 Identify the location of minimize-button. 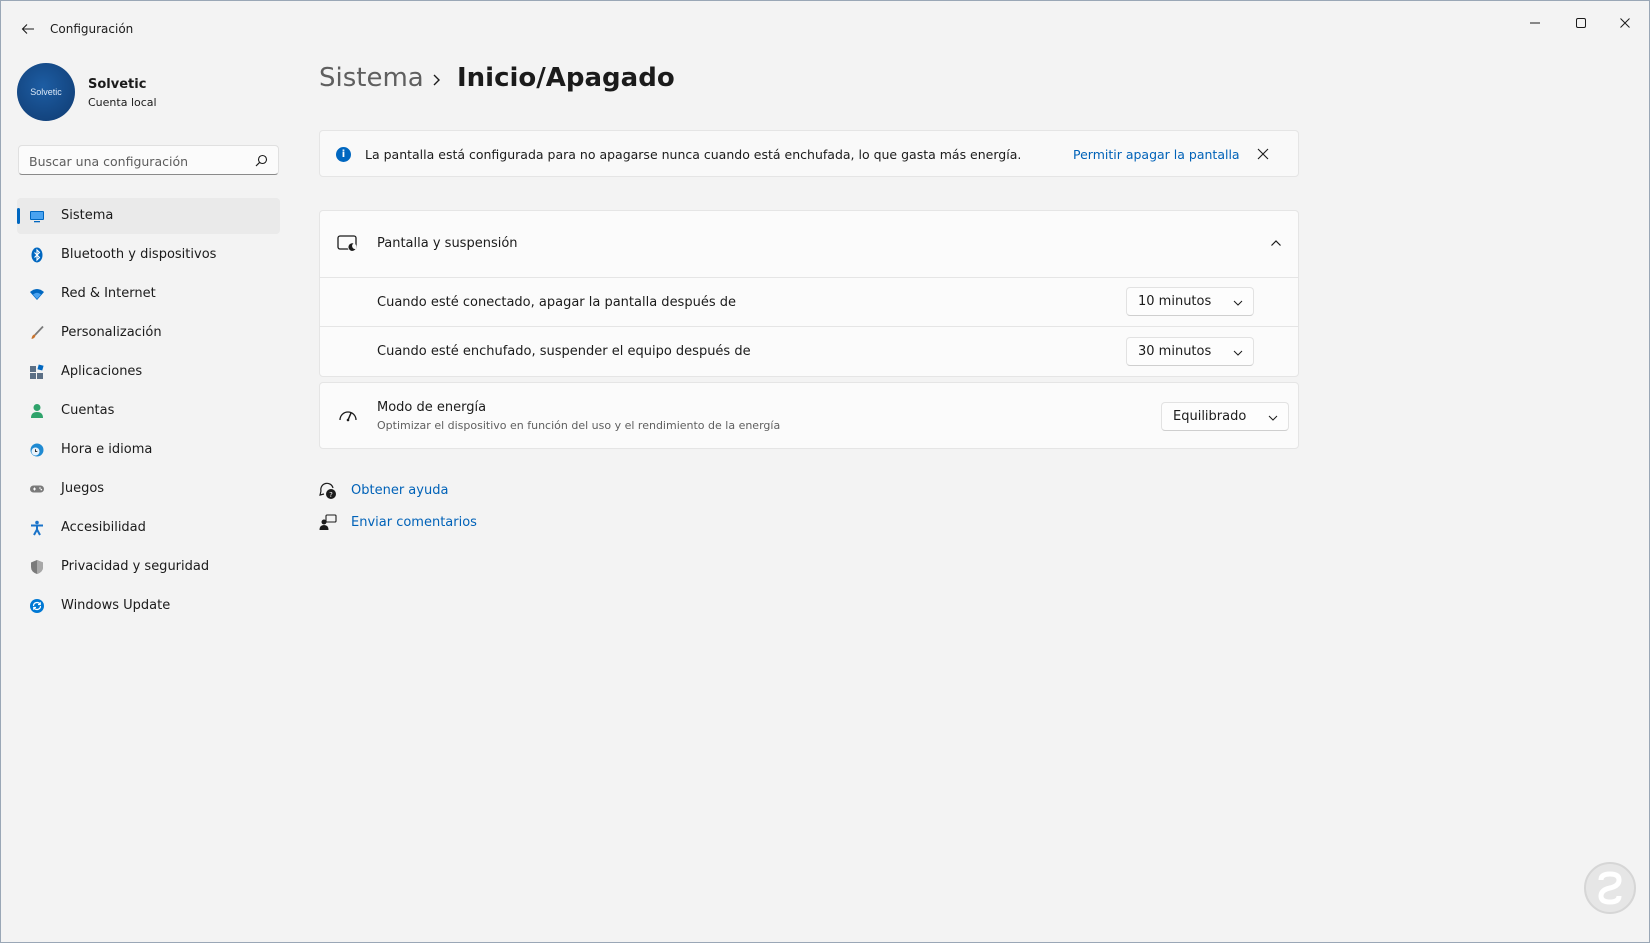
(1536, 22).